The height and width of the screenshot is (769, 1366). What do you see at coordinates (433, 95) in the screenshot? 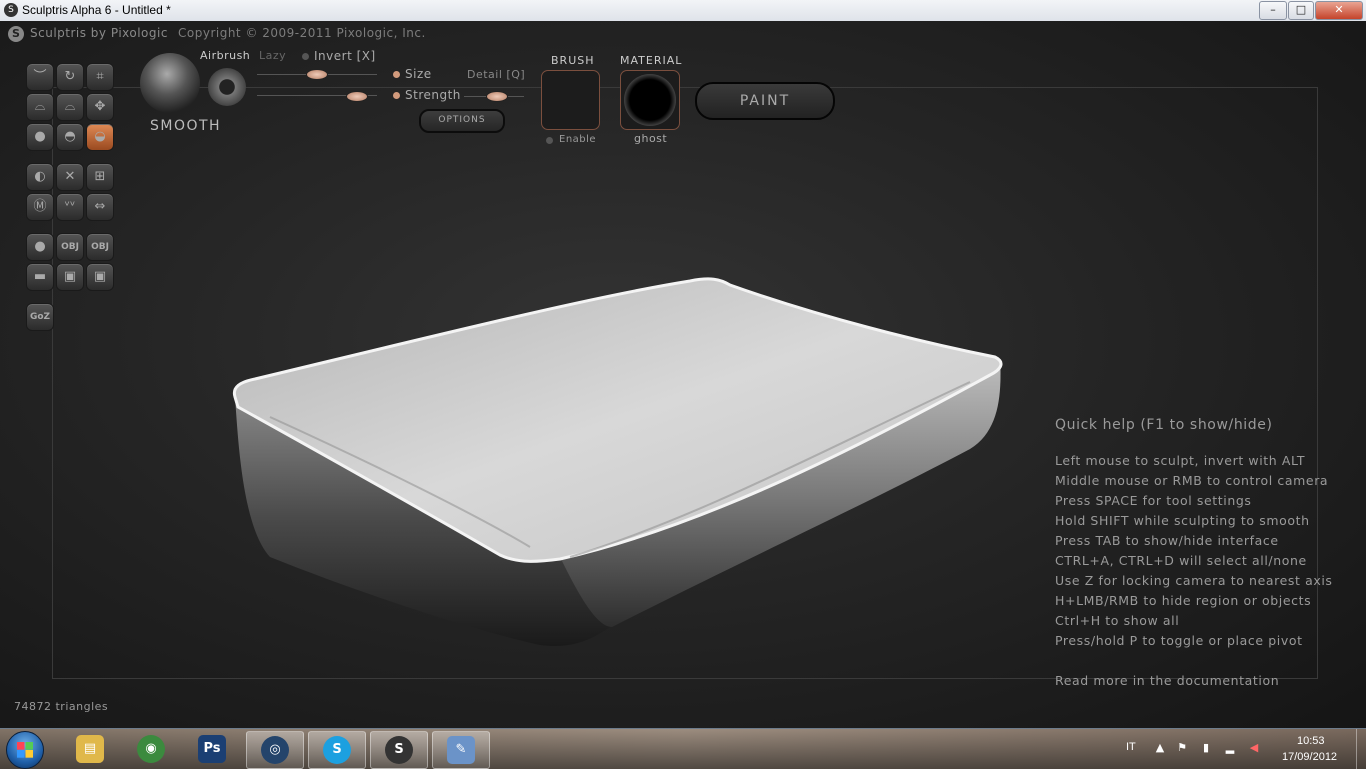
I see `strength-label: Strength` at bounding box center [433, 95].